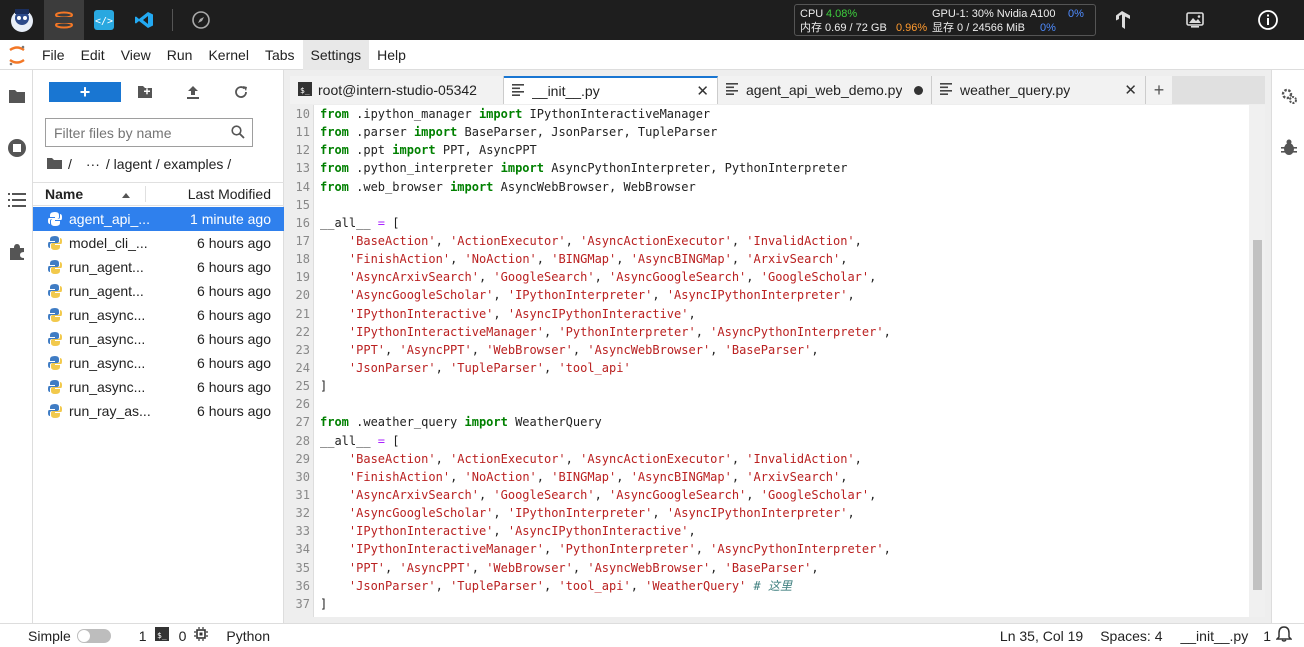  I want to click on line-number: 24, so click(302, 367).